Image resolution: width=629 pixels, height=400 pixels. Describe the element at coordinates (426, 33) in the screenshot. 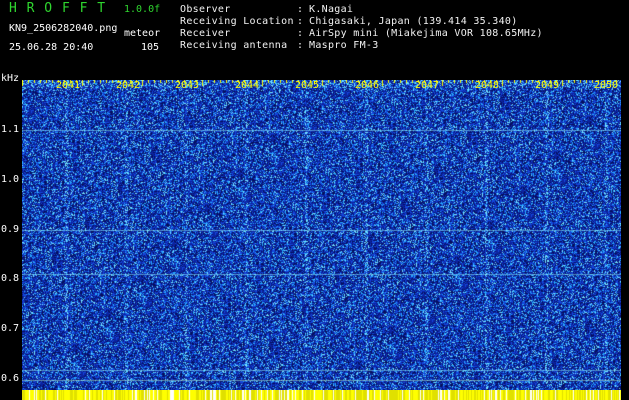

I see `info-value-receiver: AirSpy mini (Miakejima VOR 108.65MHz)` at that location.